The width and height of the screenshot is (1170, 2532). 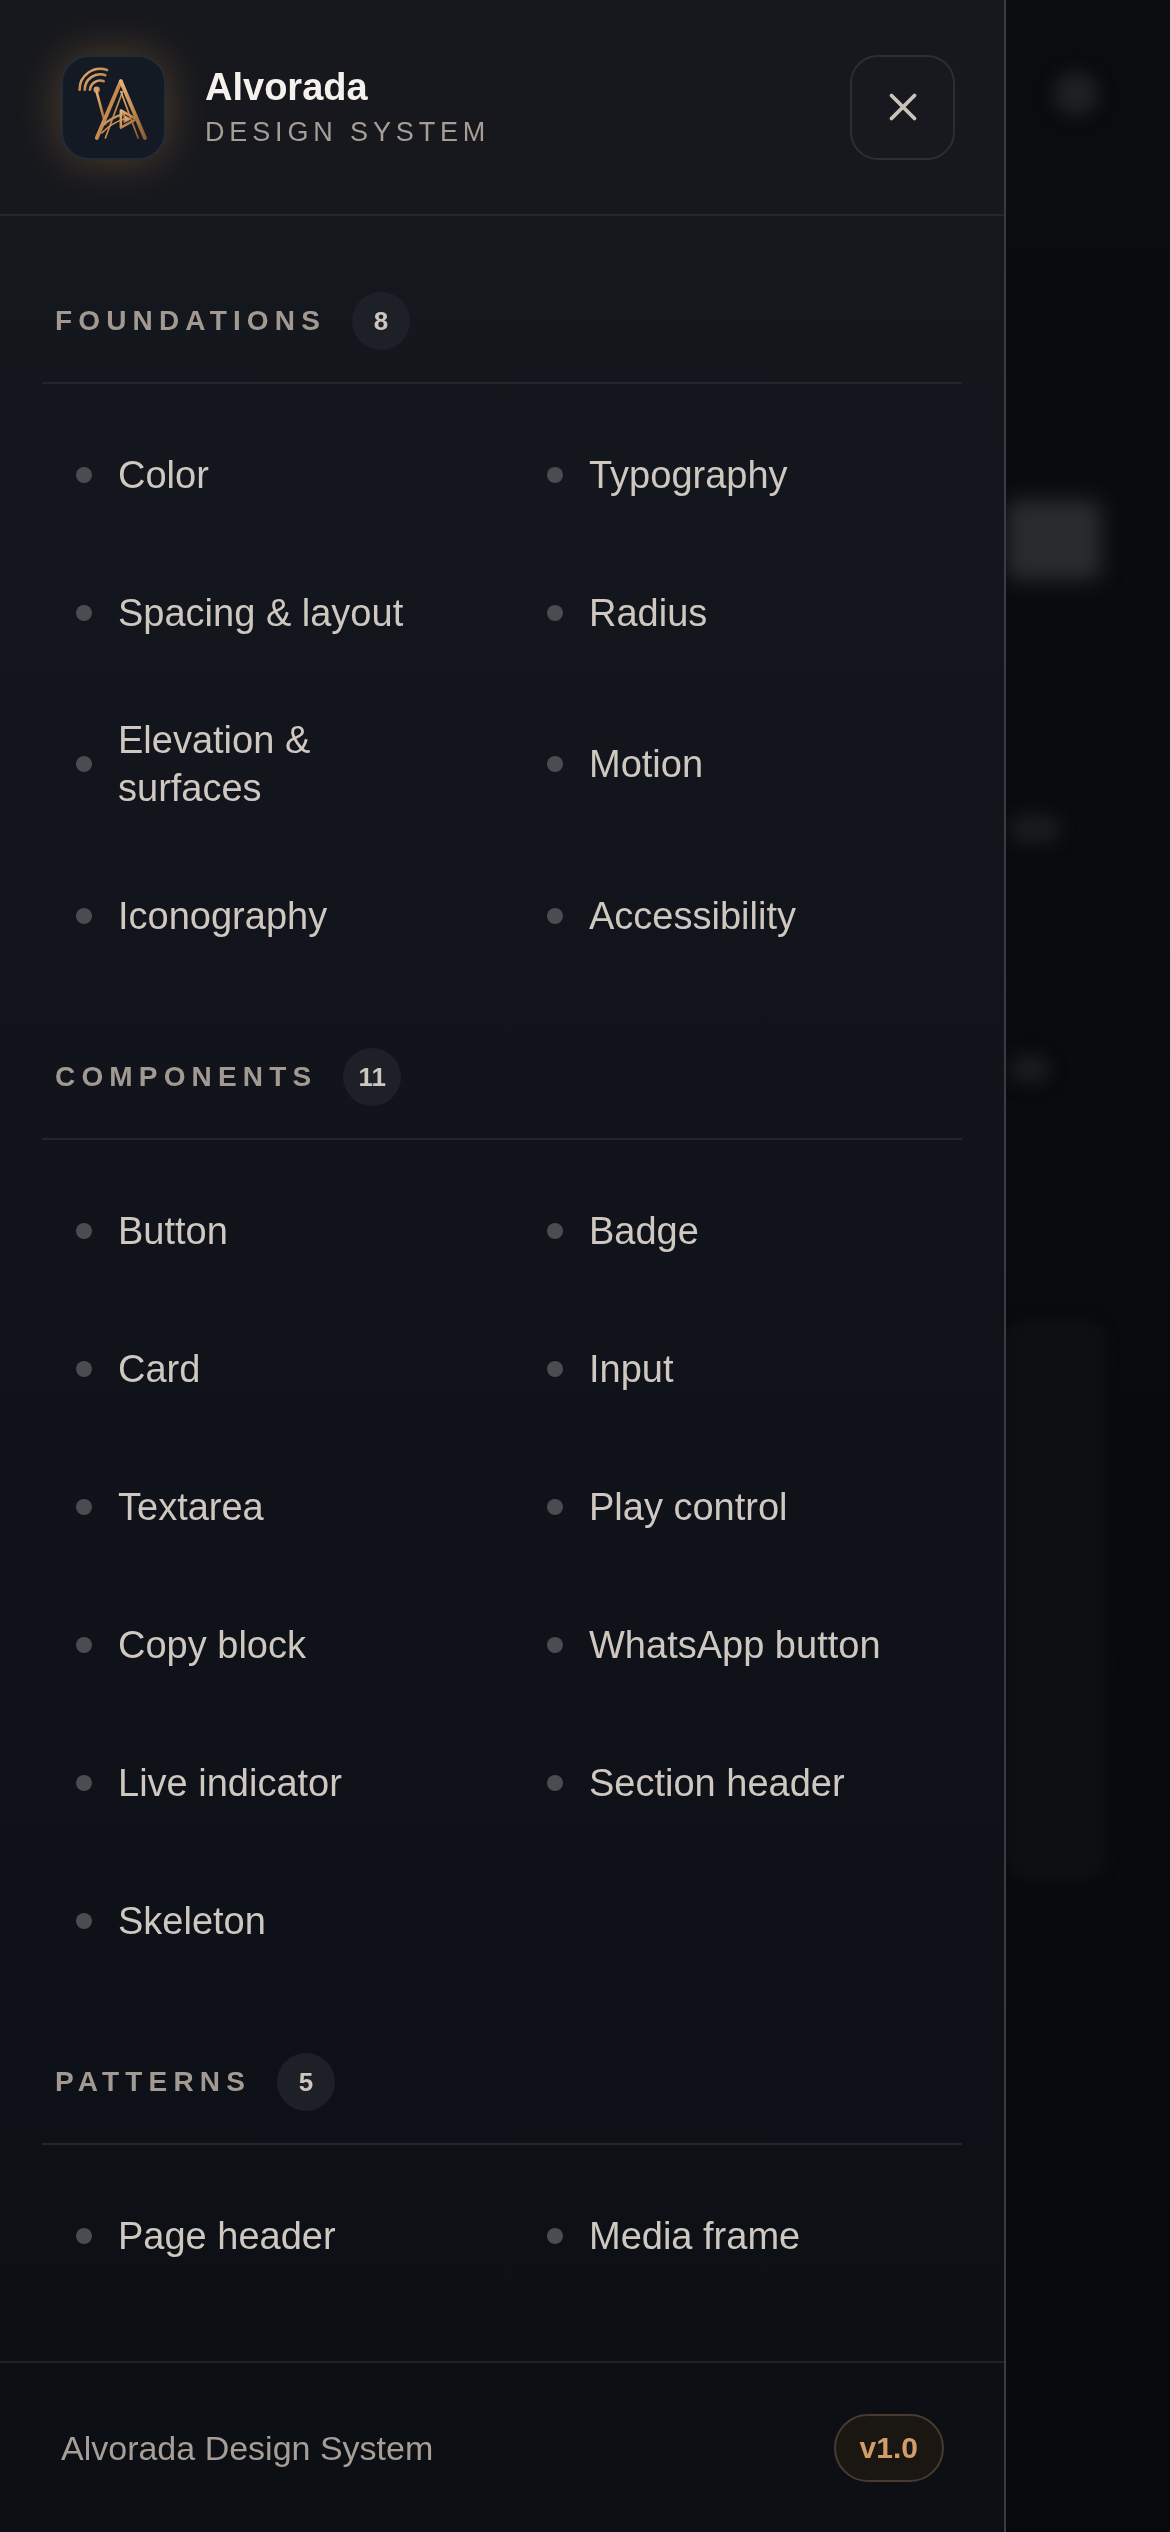 I want to click on nav-link: Live indicator, so click(x=209, y=1782).